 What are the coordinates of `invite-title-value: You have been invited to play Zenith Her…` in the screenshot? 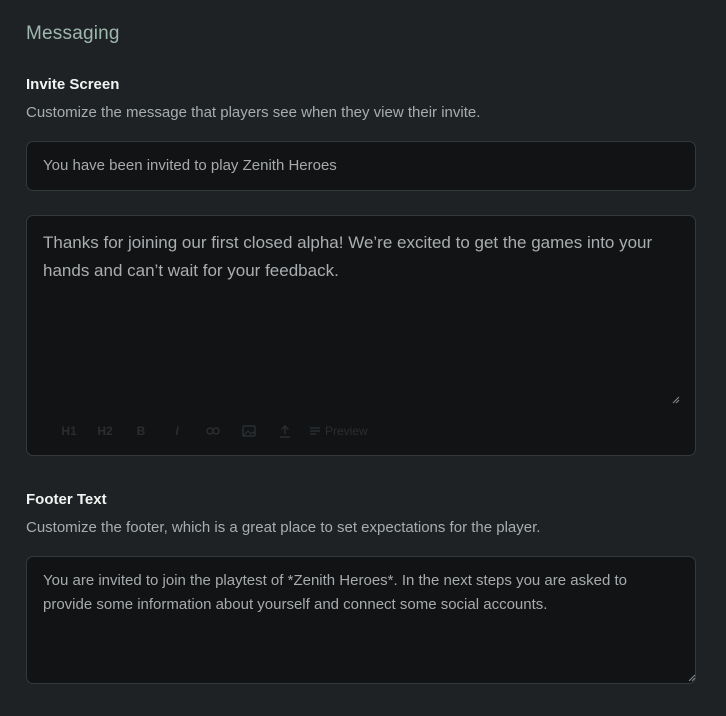 It's located at (190, 165).